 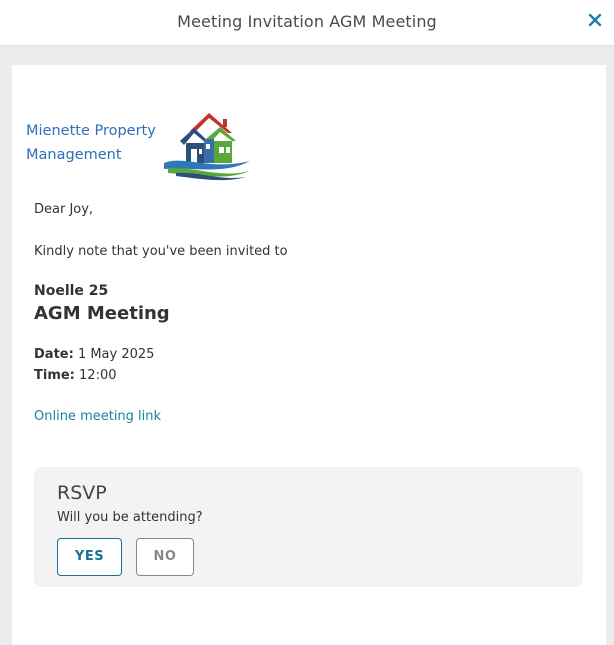 I want to click on modal-title: Meeting Invitation AGM Meeting, so click(x=307, y=21).